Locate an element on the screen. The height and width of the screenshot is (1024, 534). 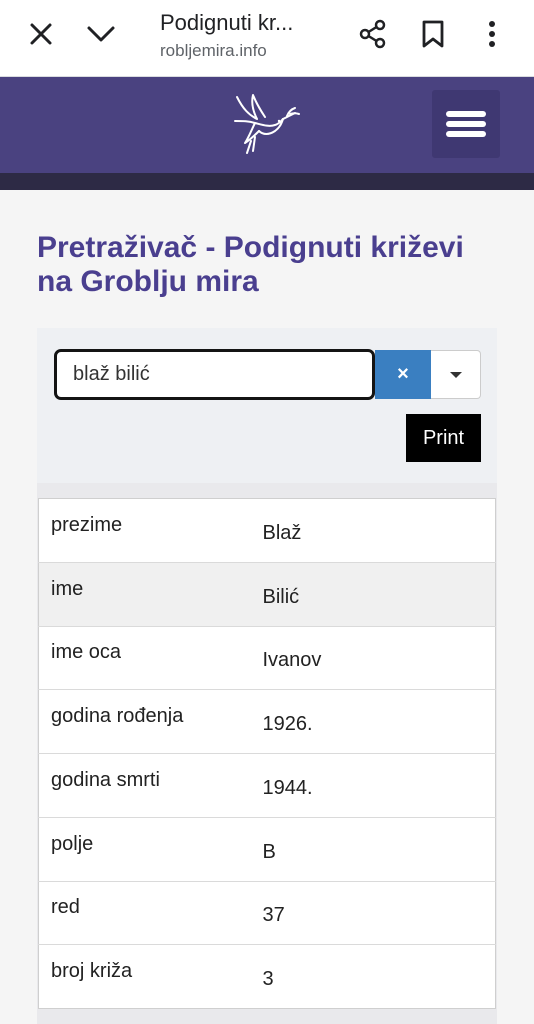
field-value: Blaž is located at coordinates (282, 532).